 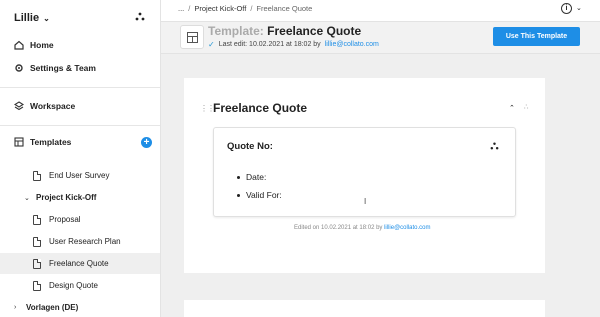 I want to click on nav-home: Home, so click(x=34, y=45).